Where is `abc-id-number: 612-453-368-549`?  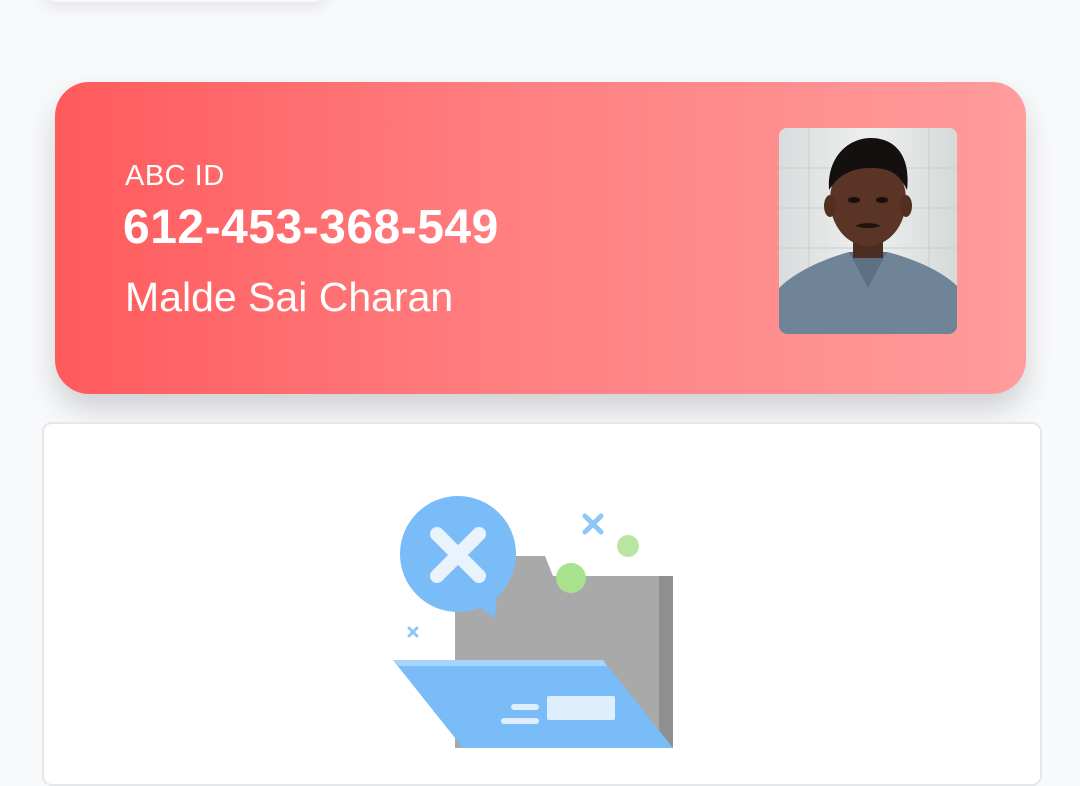 abc-id-number: 612-453-368-549 is located at coordinates (311, 227).